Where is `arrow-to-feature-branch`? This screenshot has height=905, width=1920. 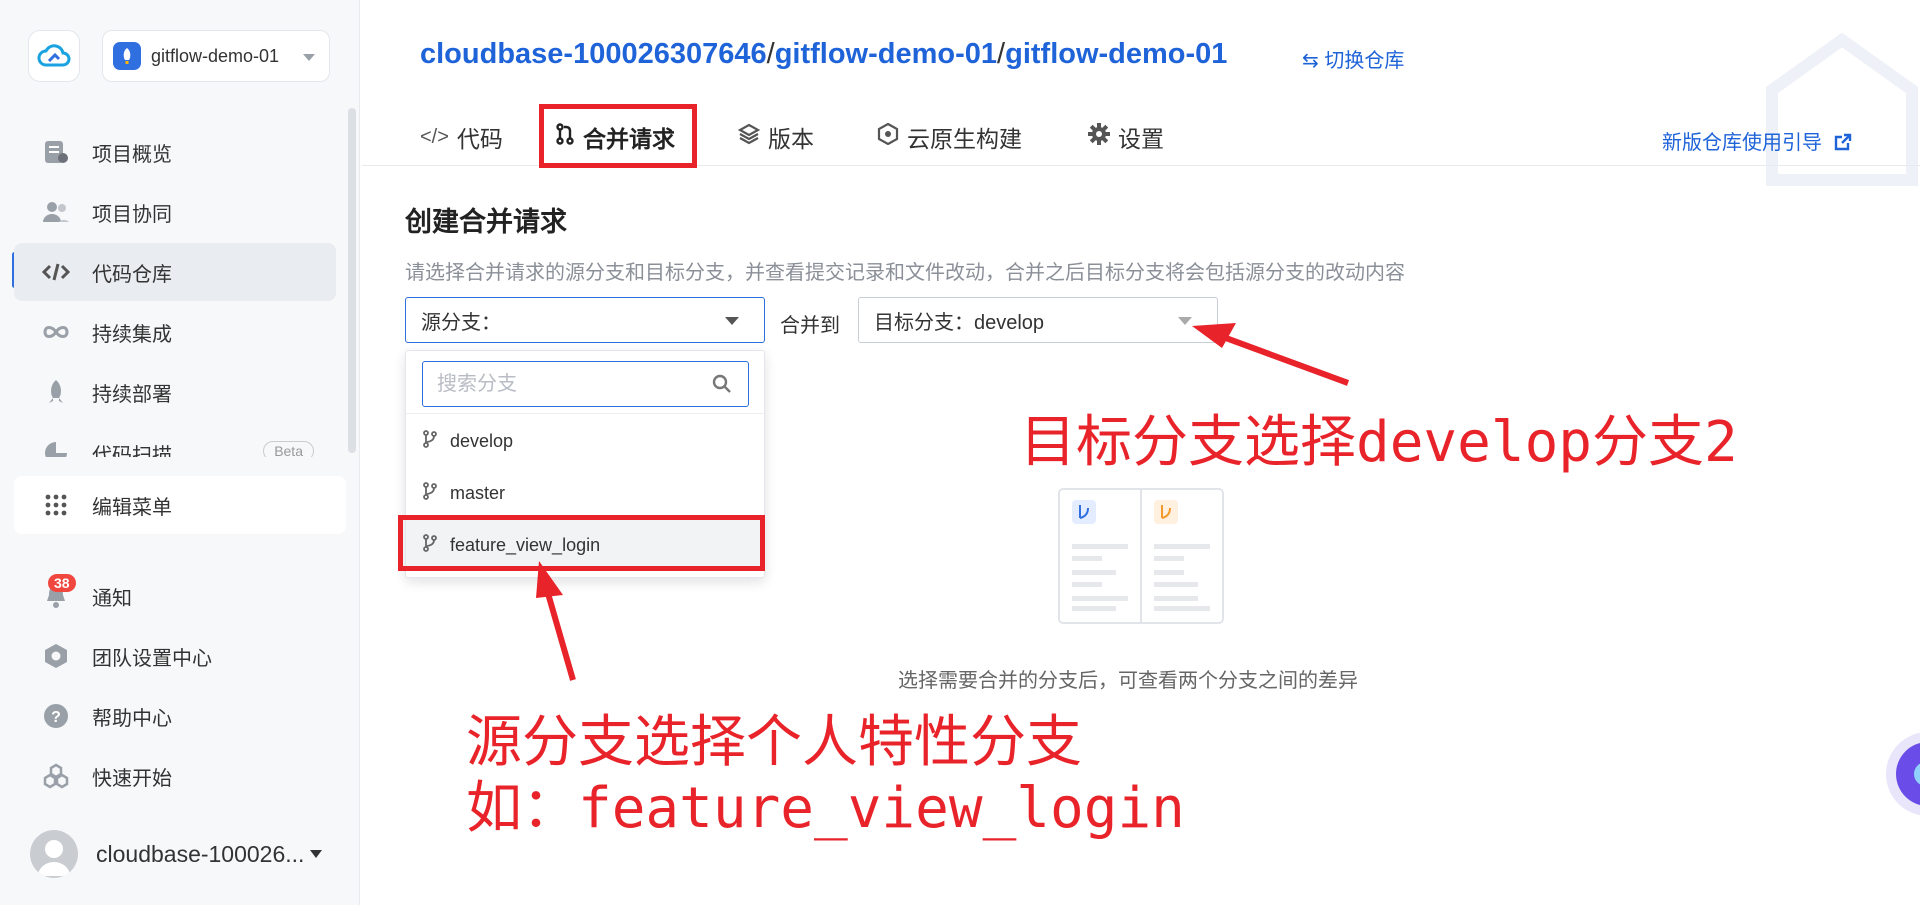
arrow-to-feature-branch is located at coordinates (556, 621).